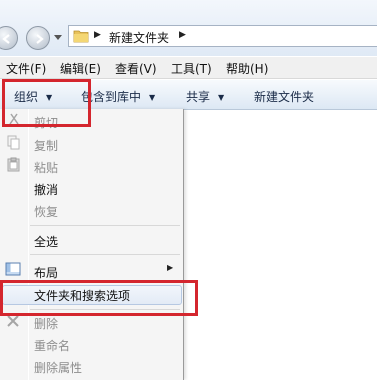 Image resolution: width=377 pixels, height=380 pixels. What do you see at coordinates (222, 36) in the screenshot?
I see `address-bar: ▶ 新建文件夹 ▶` at bounding box center [222, 36].